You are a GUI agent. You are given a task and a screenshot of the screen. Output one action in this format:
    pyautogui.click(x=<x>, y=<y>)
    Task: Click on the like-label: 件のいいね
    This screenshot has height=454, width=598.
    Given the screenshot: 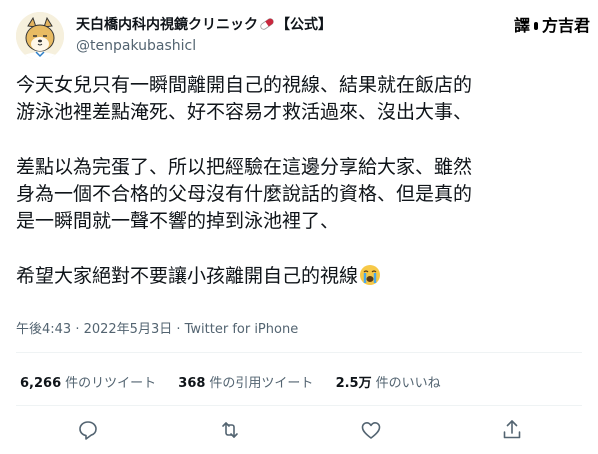 What is the action you would take?
    pyautogui.click(x=408, y=383)
    